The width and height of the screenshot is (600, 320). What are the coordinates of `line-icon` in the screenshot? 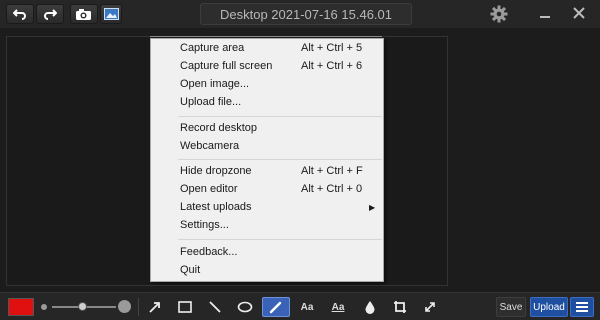 It's located at (215, 307).